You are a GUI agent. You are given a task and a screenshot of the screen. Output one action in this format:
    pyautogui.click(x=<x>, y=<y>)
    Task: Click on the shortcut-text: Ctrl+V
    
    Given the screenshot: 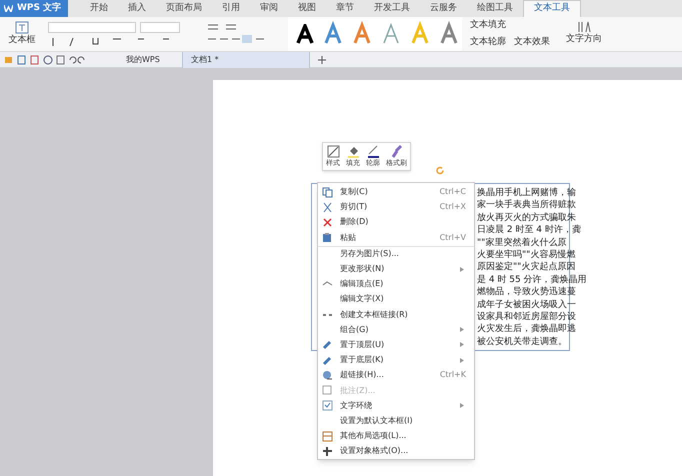 What is the action you would take?
    pyautogui.click(x=453, y=238)
    